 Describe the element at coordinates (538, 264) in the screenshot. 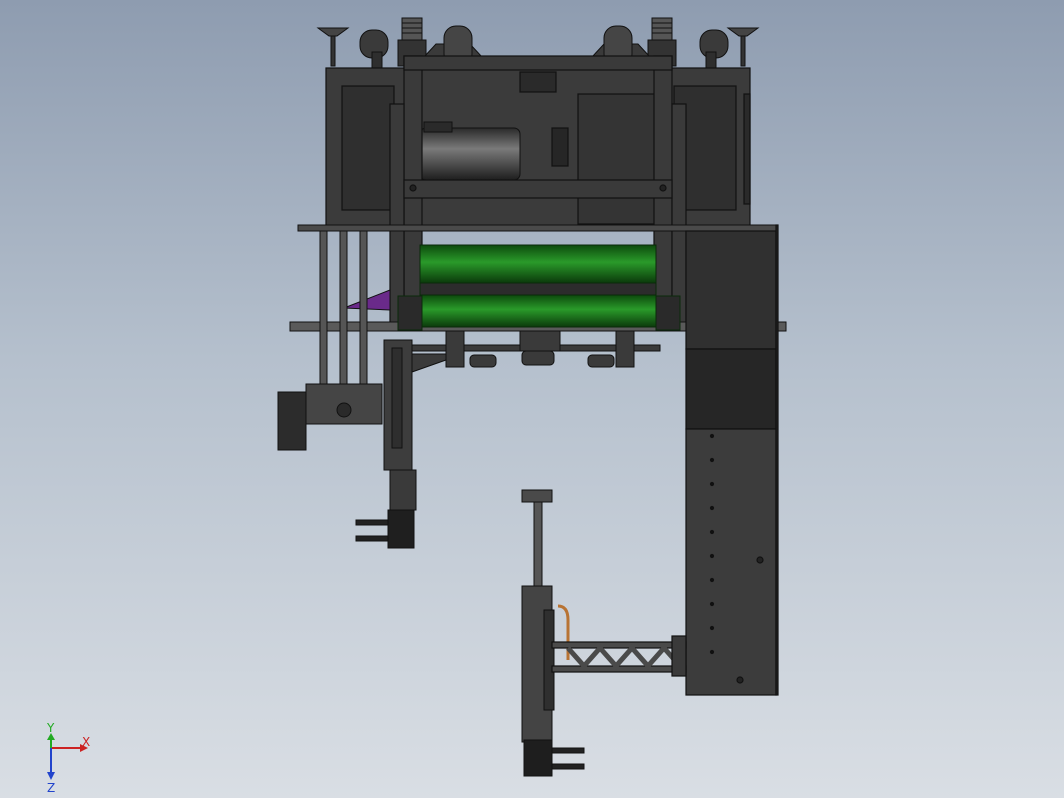

I see `upper-roller` at that location.